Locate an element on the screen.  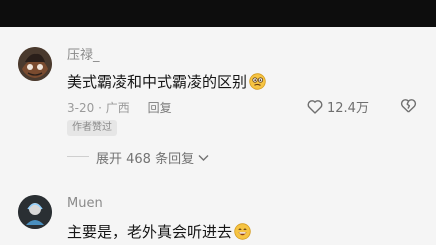
author-liked-badge: 作者赞过 is located at coordinates (92, 128).